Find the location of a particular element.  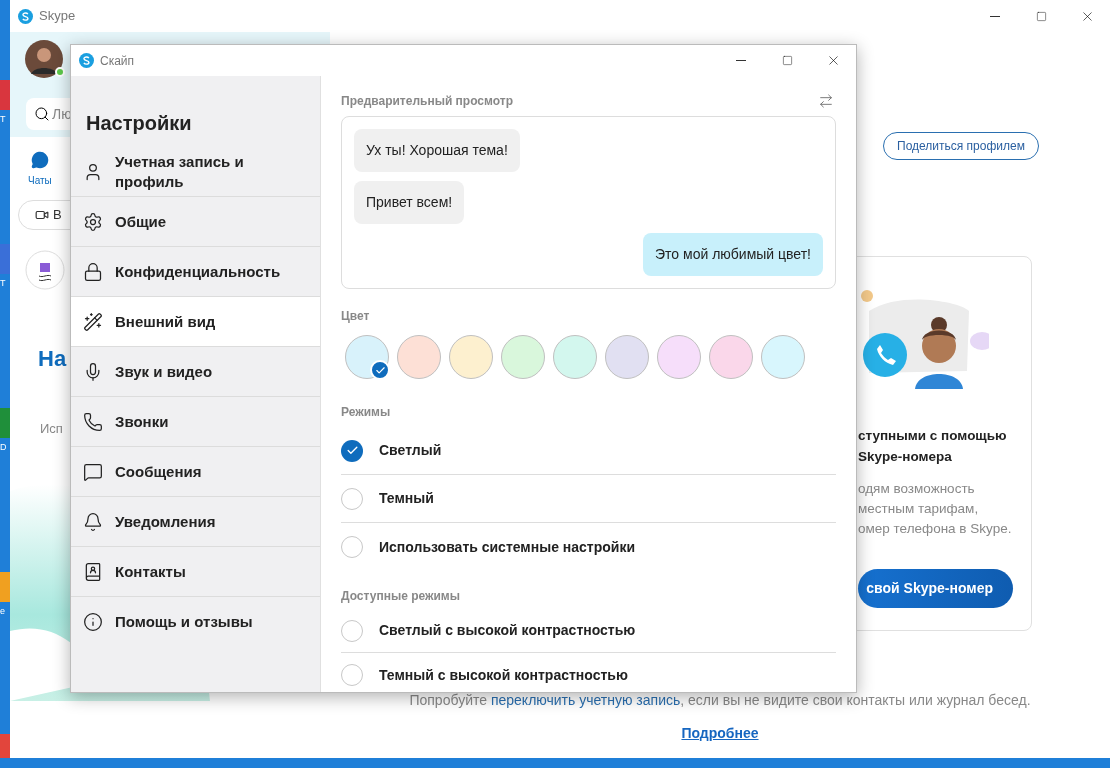

promo-title: Skype-номера is located at coordinates (905, 457).